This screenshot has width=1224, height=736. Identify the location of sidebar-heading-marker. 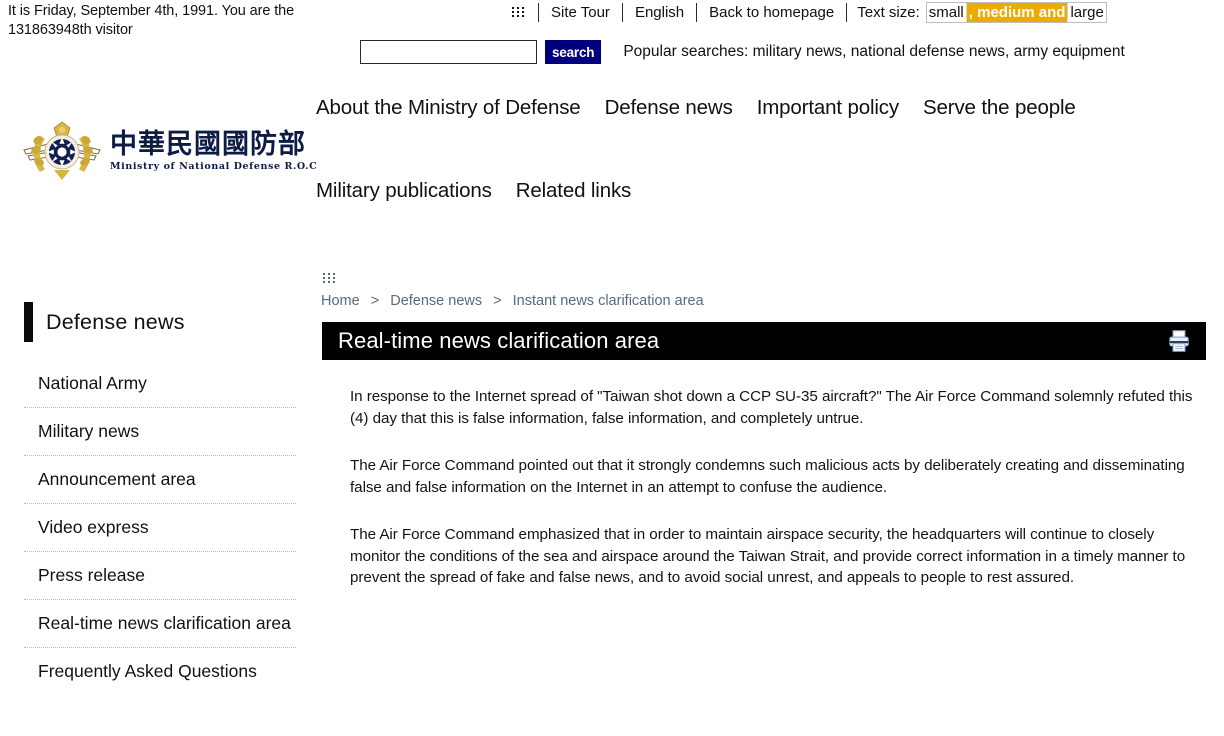
(28, 322).